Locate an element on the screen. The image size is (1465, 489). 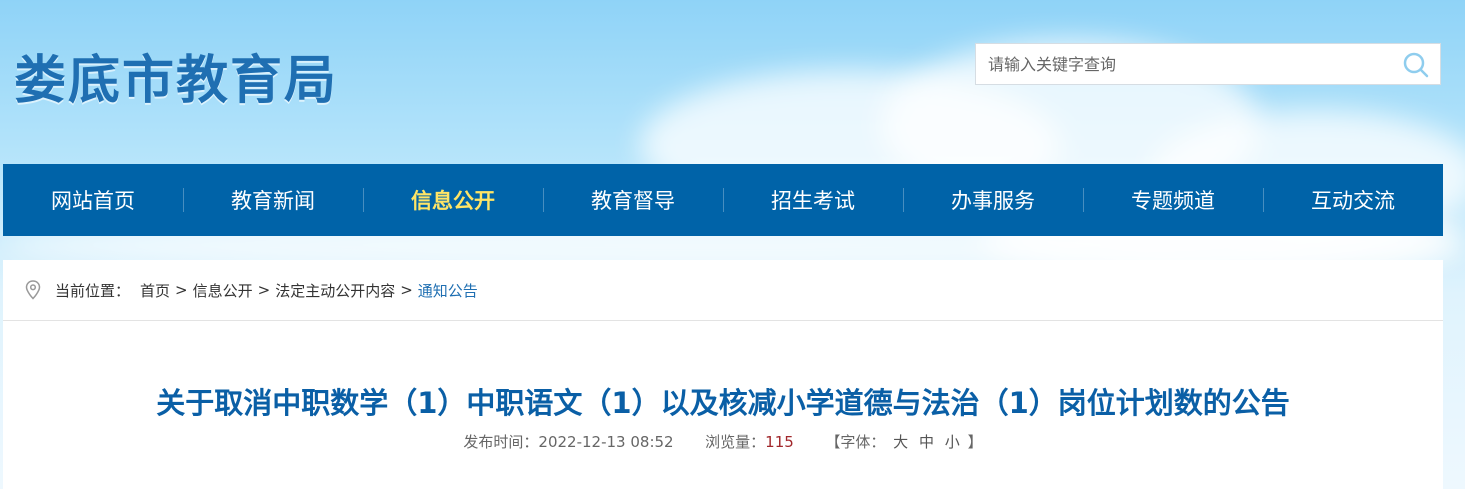
breadcrumb: 当前位置： 首页 > 信息公开 > 法定主动公开内容 > 通知公告 is located at coordinates (723, 290).